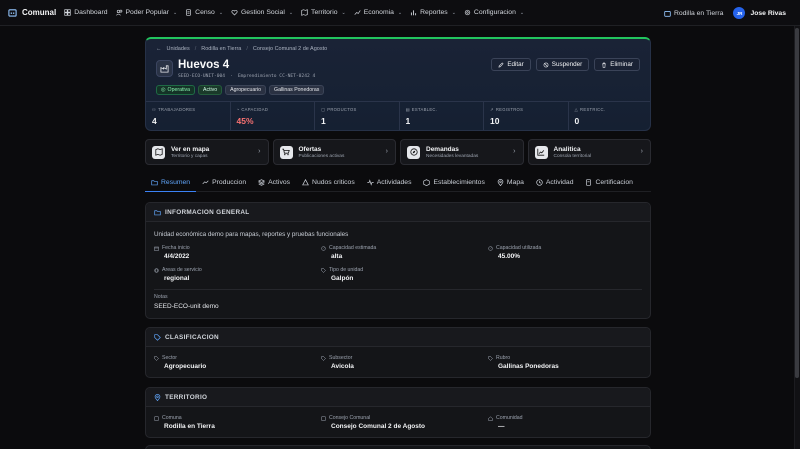 The width and height of the screenshot is (800, 449). Describe the element at coordinates (176, 248) in the screenshot. I see `field-label: Fecha inicio` at that location.